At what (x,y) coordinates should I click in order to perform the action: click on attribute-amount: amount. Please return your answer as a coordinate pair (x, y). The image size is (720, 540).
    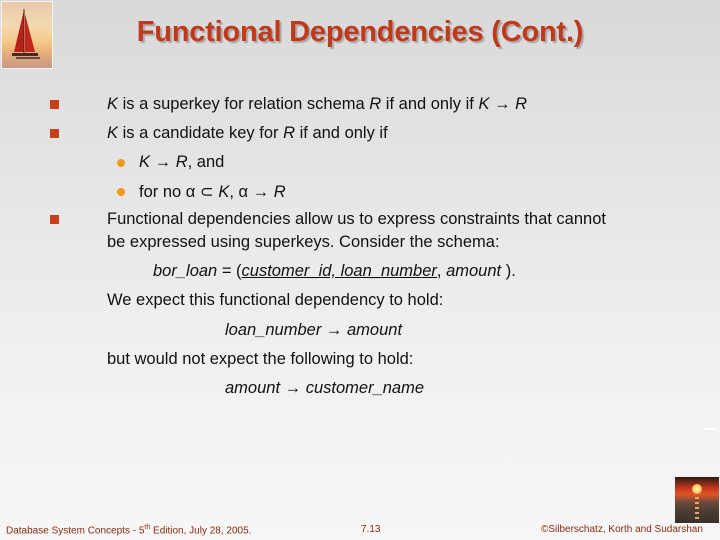
    Looking at the image, I should click on (474, 271).